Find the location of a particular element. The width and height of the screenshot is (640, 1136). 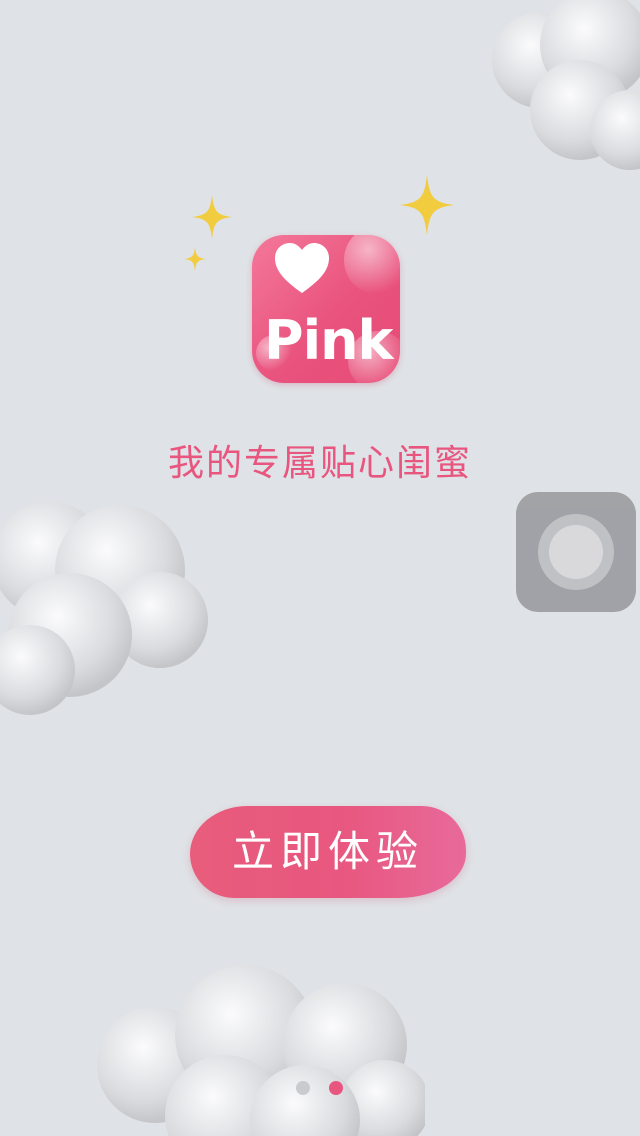

assistive-touch-core is located at coordinates (576, 552).